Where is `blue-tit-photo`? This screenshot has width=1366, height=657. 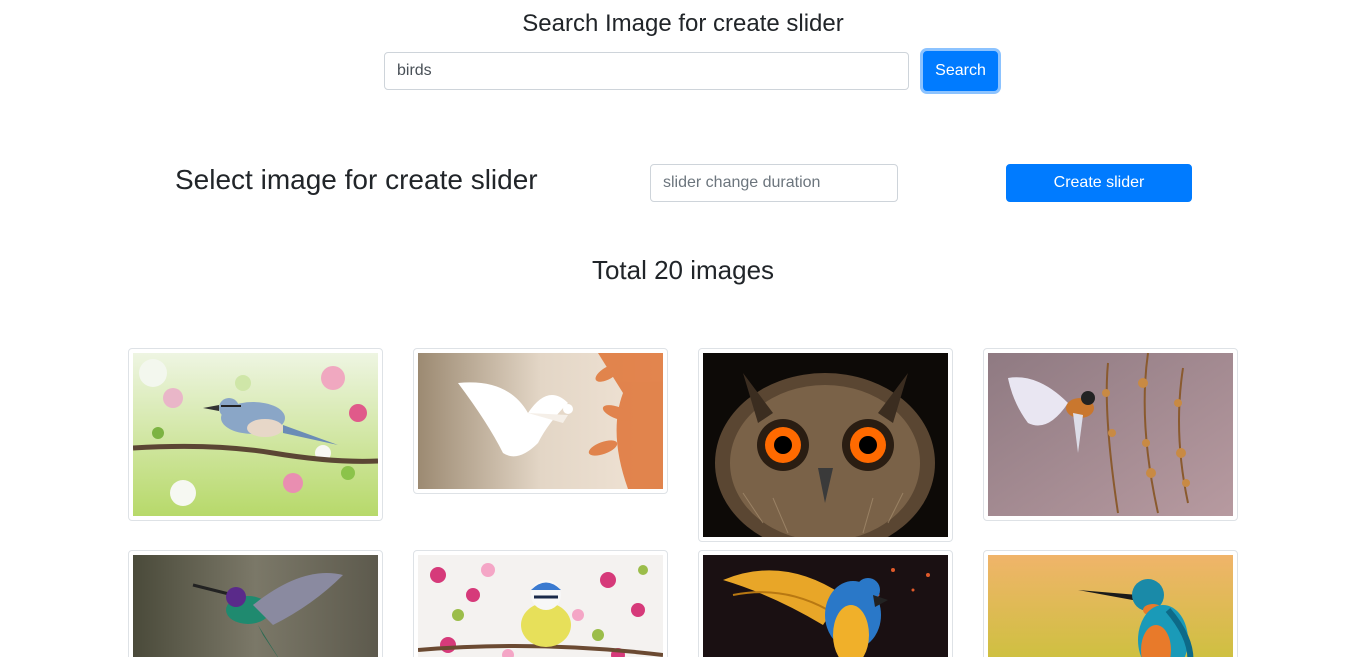 blue-tit-photo is located at coordinates (540, 606).